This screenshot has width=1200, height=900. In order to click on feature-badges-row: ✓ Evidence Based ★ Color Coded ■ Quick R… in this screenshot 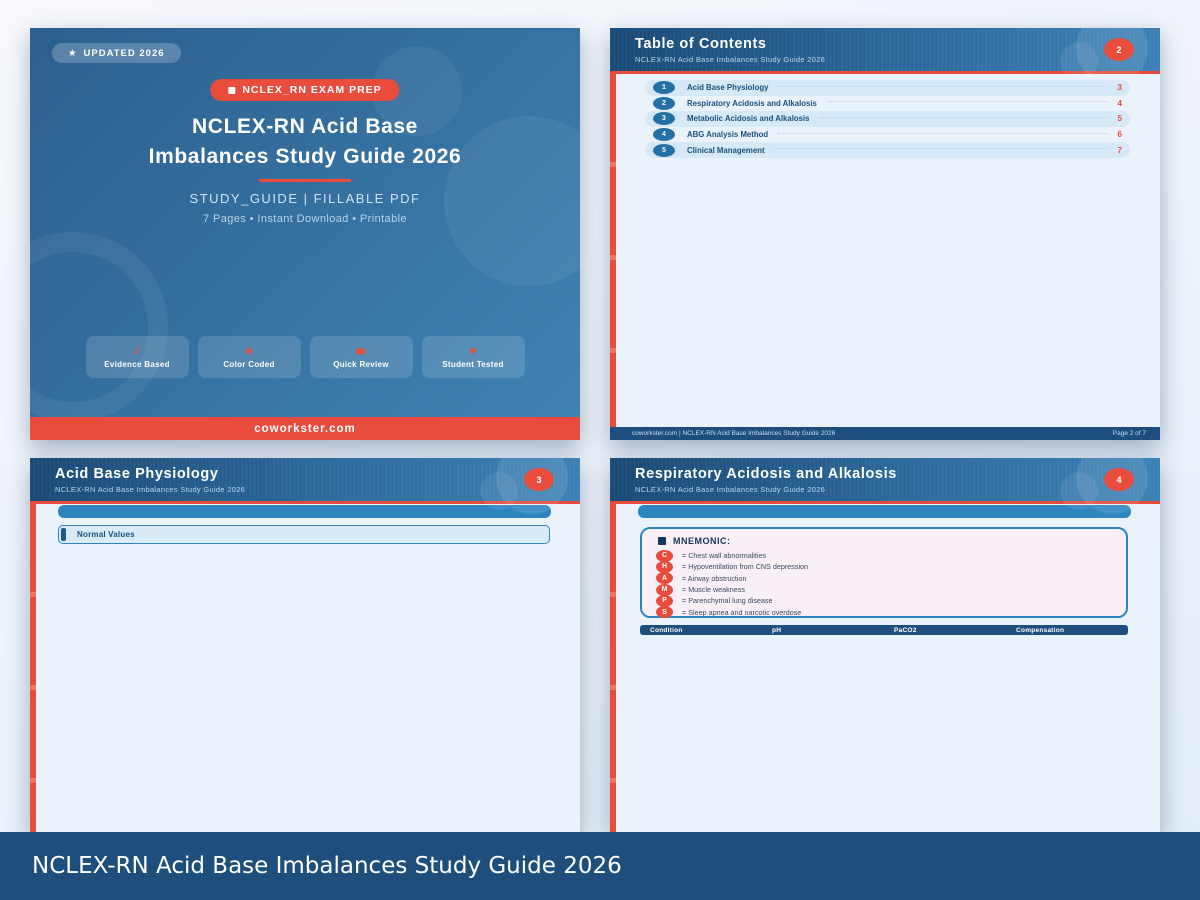, I will do `click(305, 357)`.